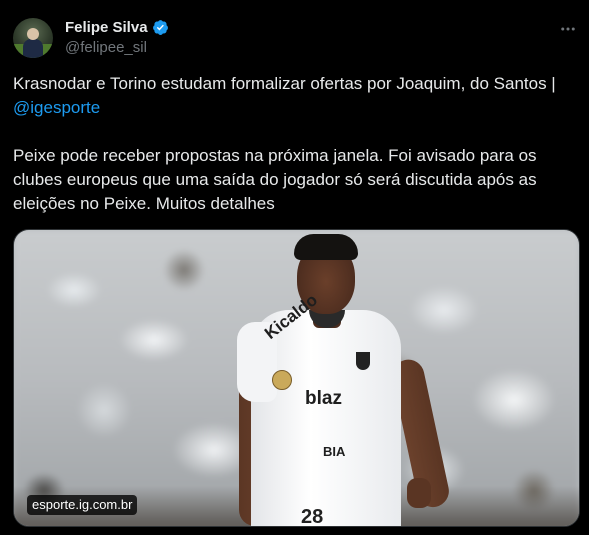  Describe the element at coordinates (363, 361) in the screenshot. I see `club-crest` at that location.